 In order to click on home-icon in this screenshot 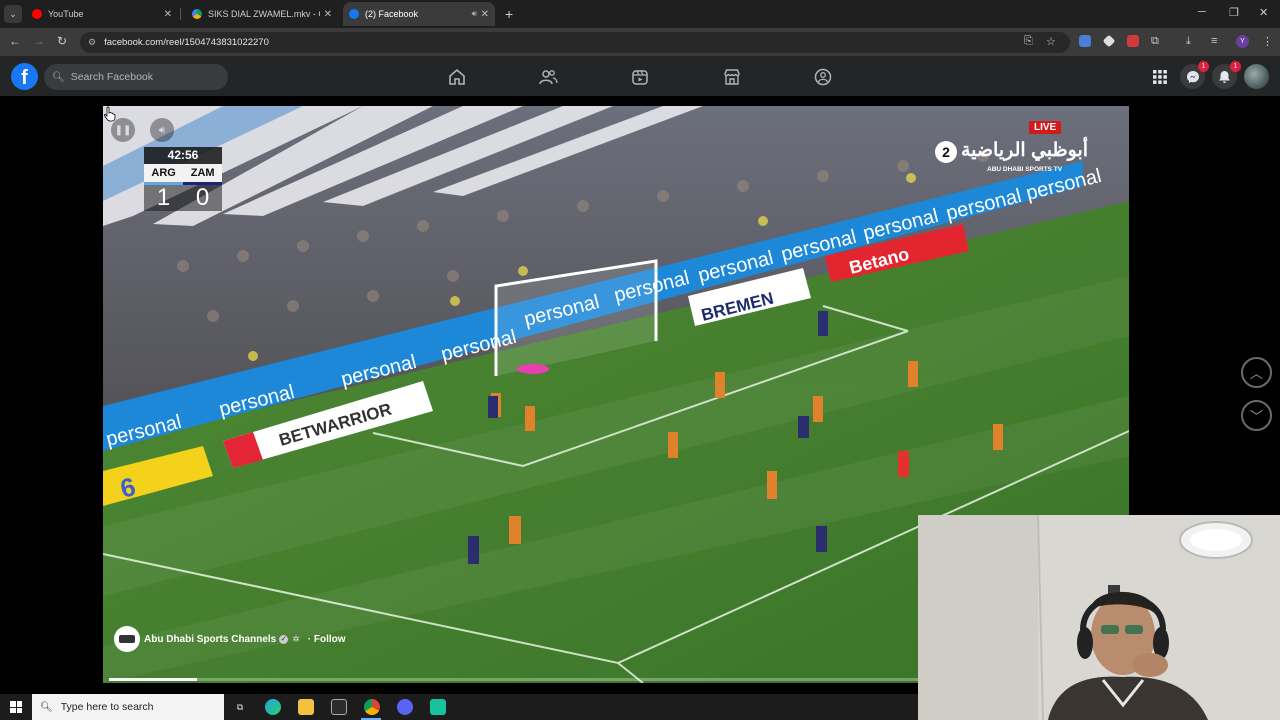, I will do `click(457, 77)`.